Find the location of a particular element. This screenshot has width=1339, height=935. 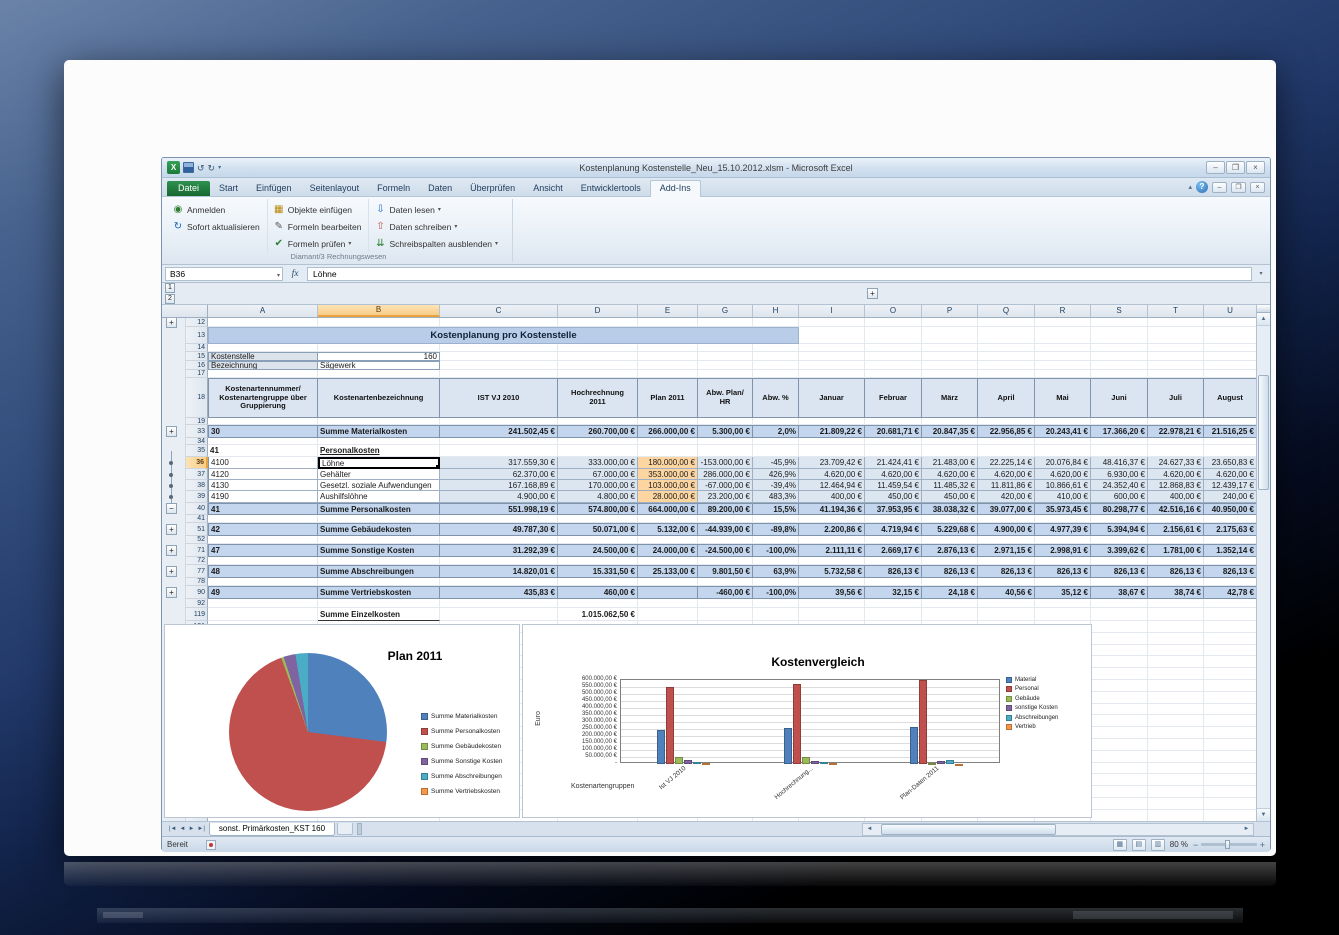

ribbon-tab-überprüfen: Überprüfen is located at coordinates (492, 188).